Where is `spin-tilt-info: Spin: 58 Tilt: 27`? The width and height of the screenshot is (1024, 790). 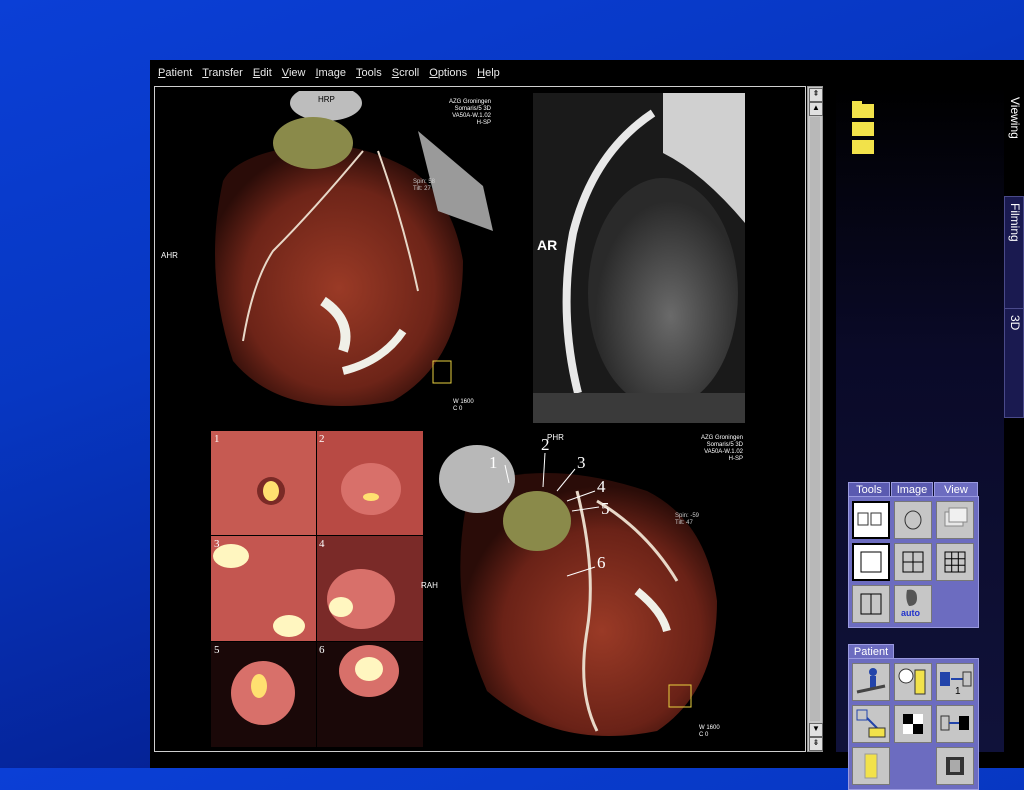 spin-tilt-info: Spin: 58 Tilt: 27 is located at coordinates (424, 185).